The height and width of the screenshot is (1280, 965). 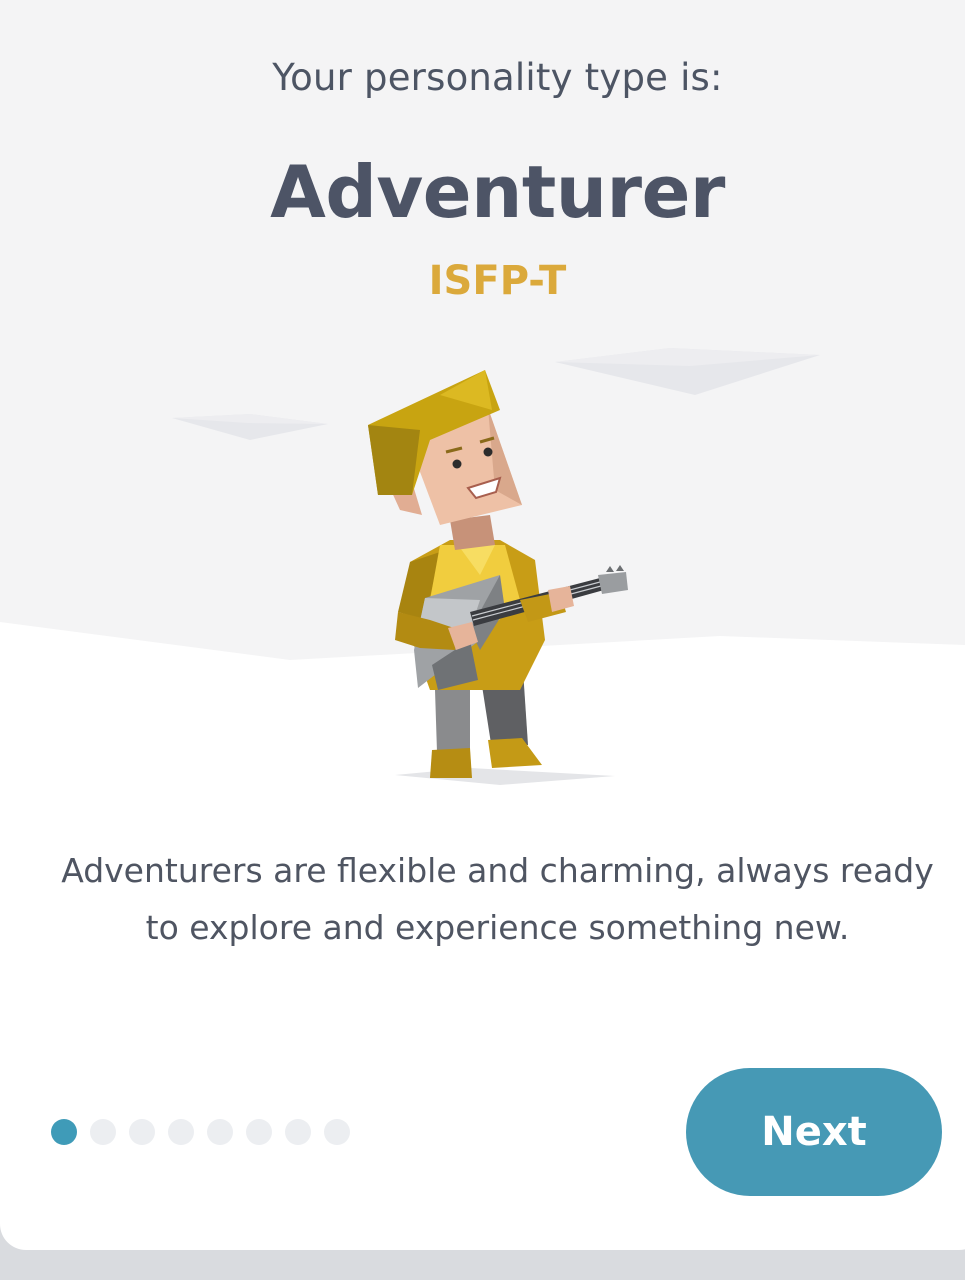 I want to click on result-kicker: Your personality type is:, so click(x=497, y=77).